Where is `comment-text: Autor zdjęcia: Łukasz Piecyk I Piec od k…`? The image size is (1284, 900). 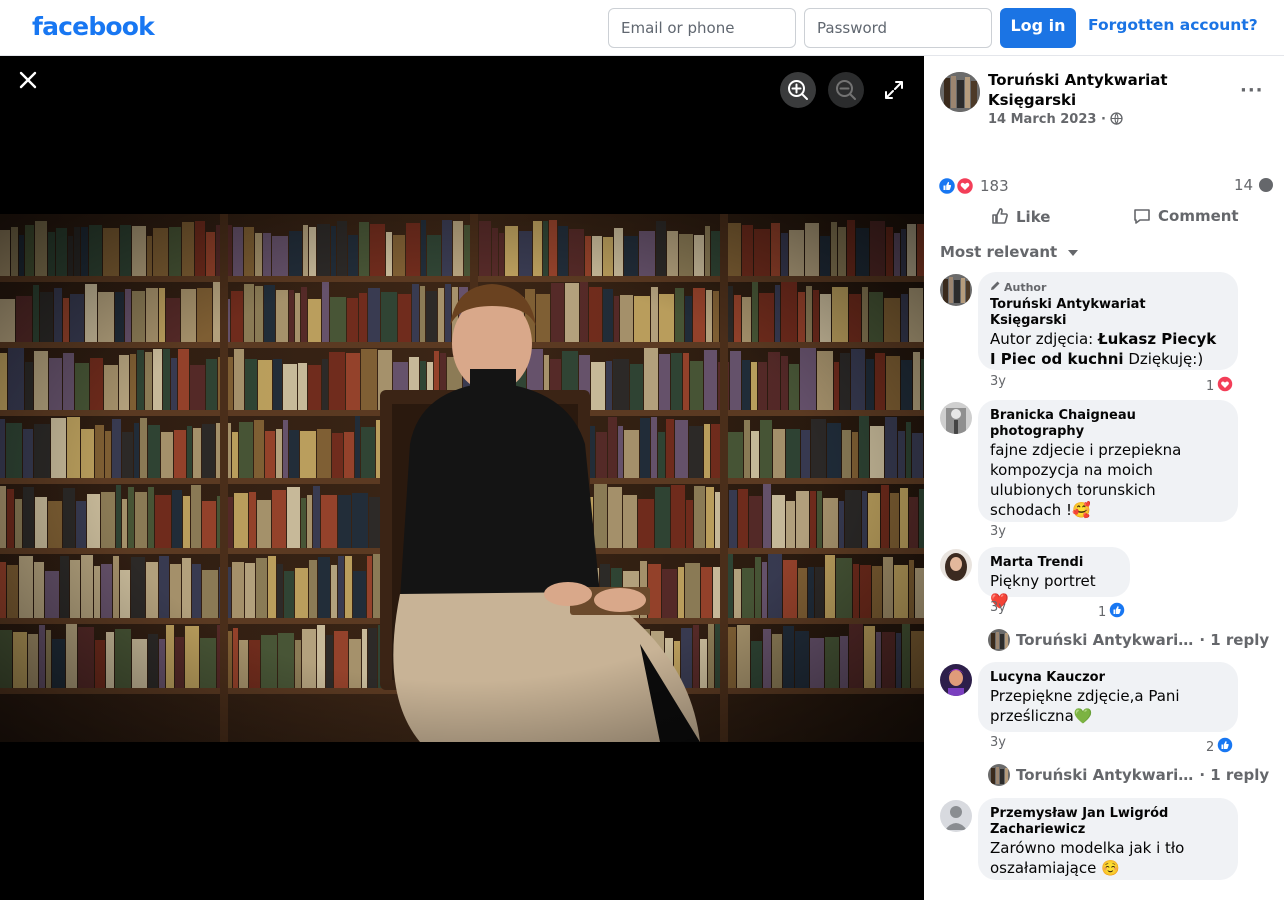 comment-text: Autor zdjęcia: Łukasz Piecyk I Piec od k… is located at coordinates (1108, 349).